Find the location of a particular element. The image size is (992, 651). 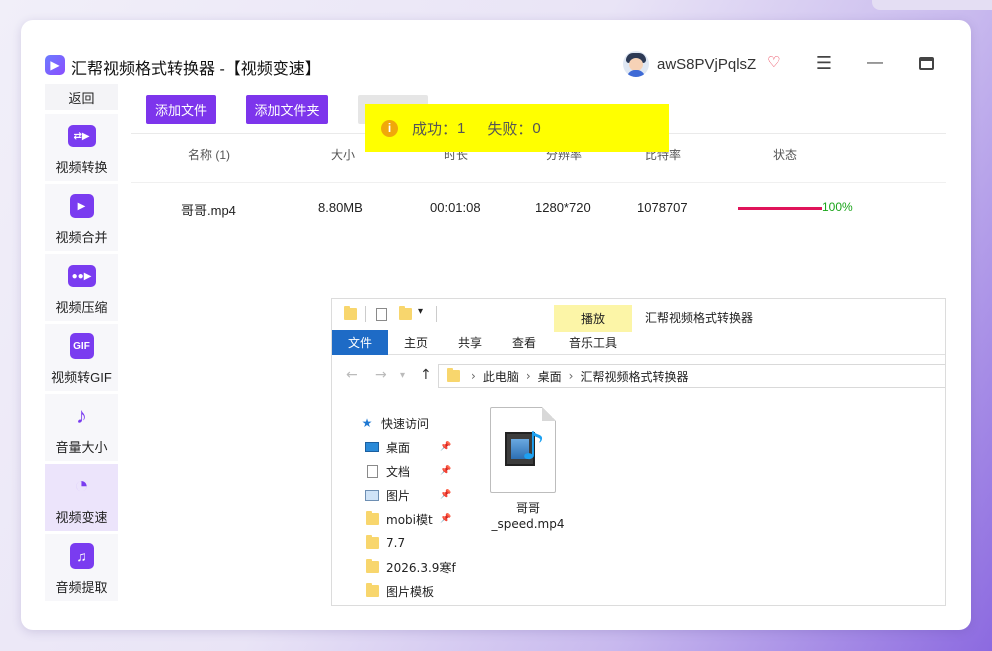

status-percent: 100% is located at coordinates (837, 207).